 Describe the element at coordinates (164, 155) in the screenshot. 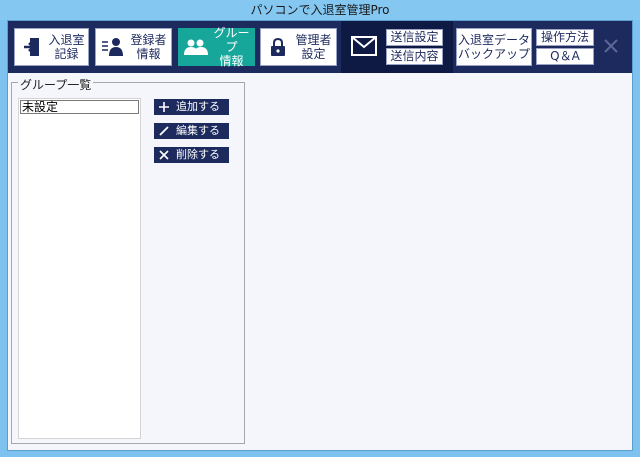

I see `x-icon` at that location.